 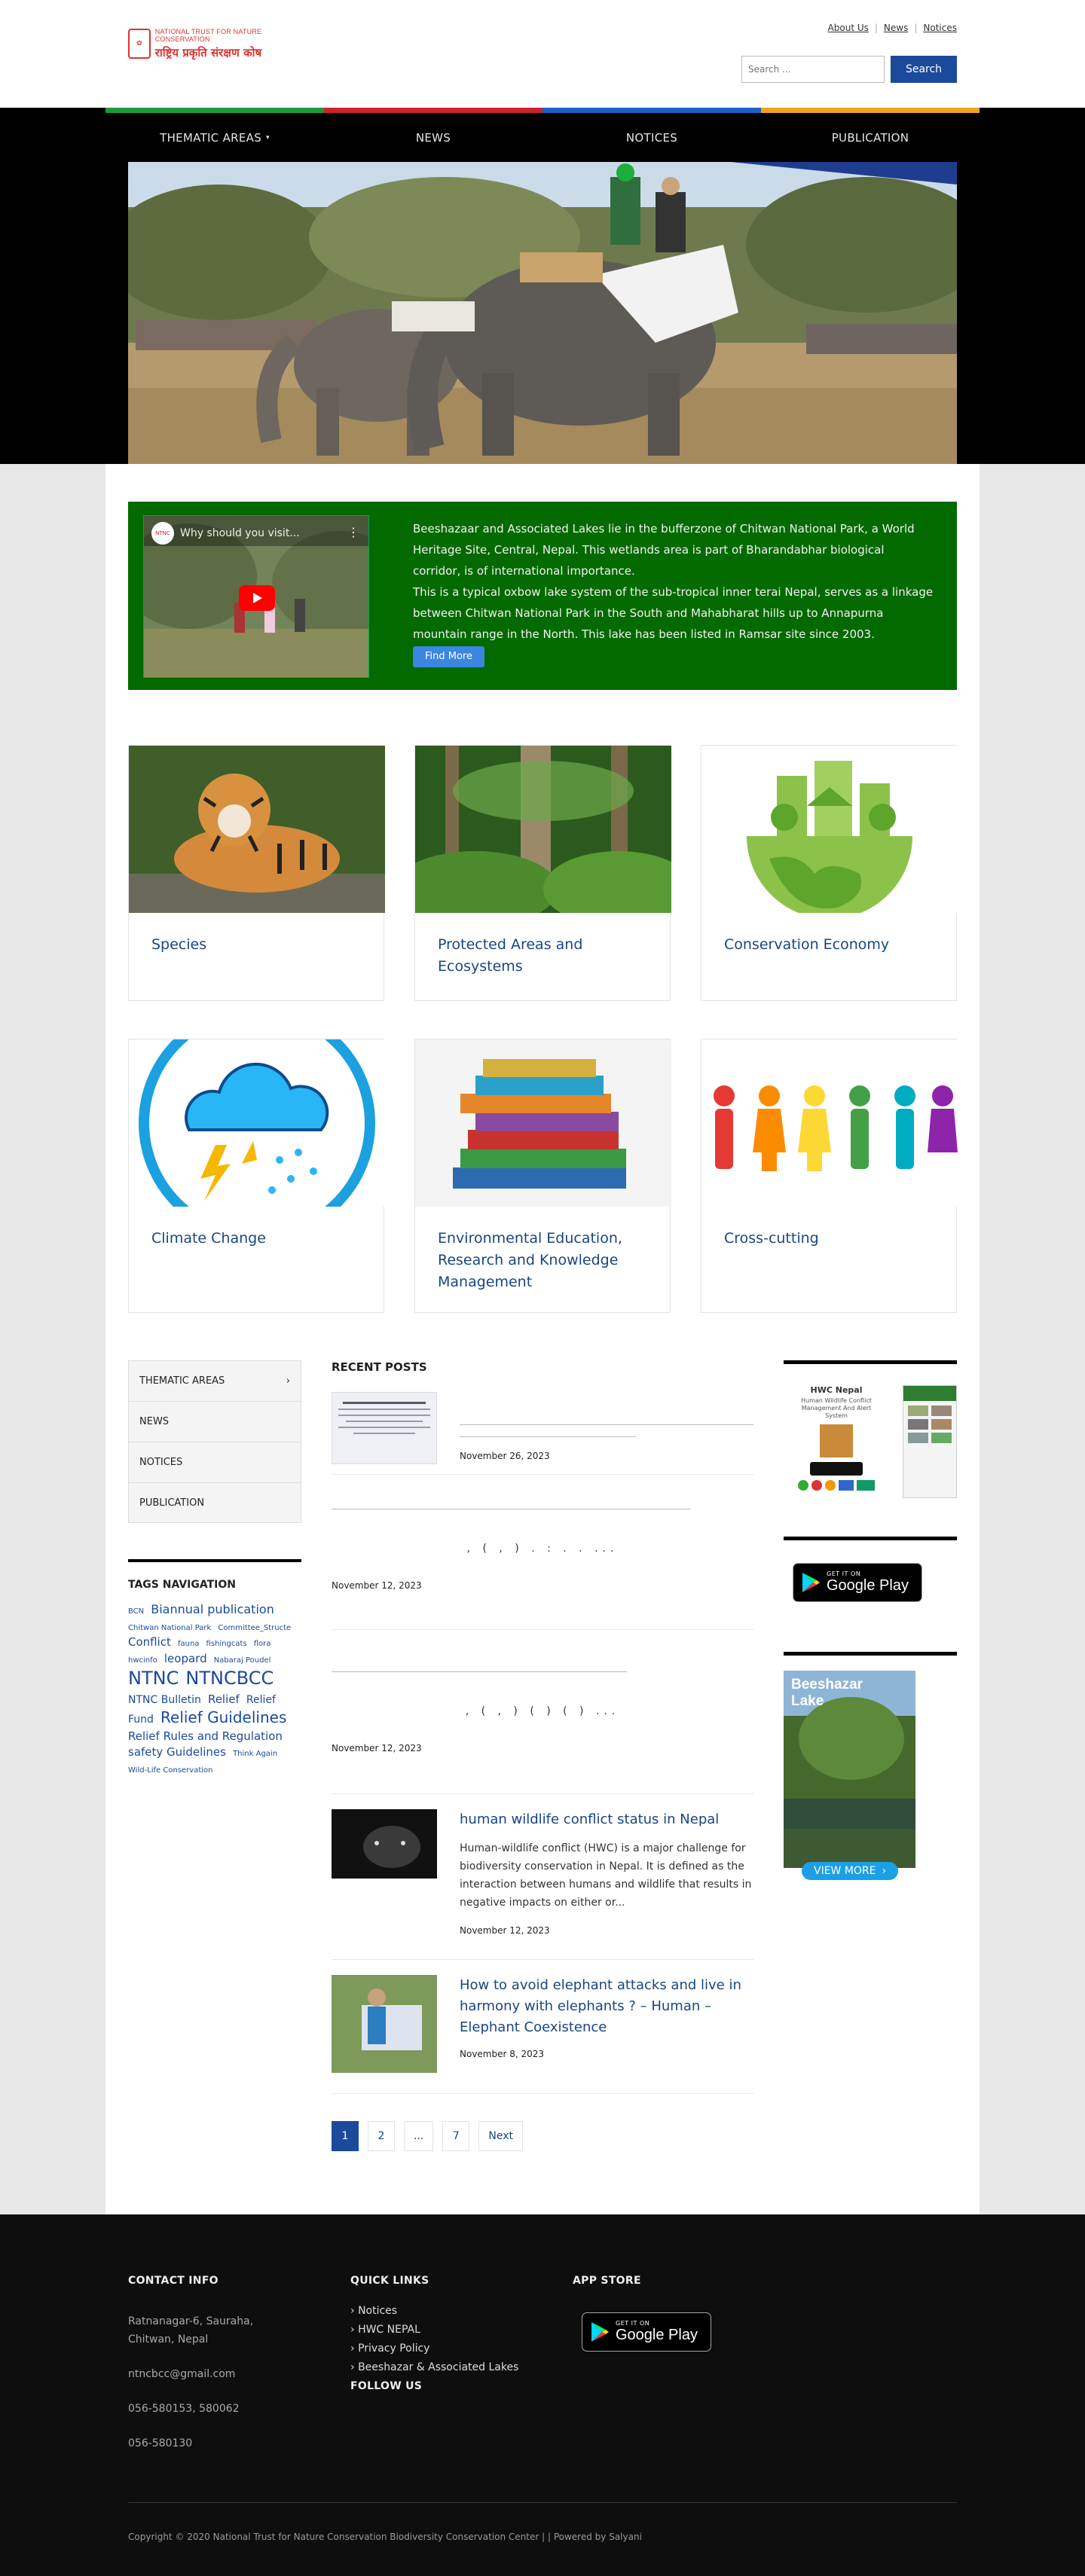 I want to click on toplink-notices: Notices, so click(x=940, y=28).